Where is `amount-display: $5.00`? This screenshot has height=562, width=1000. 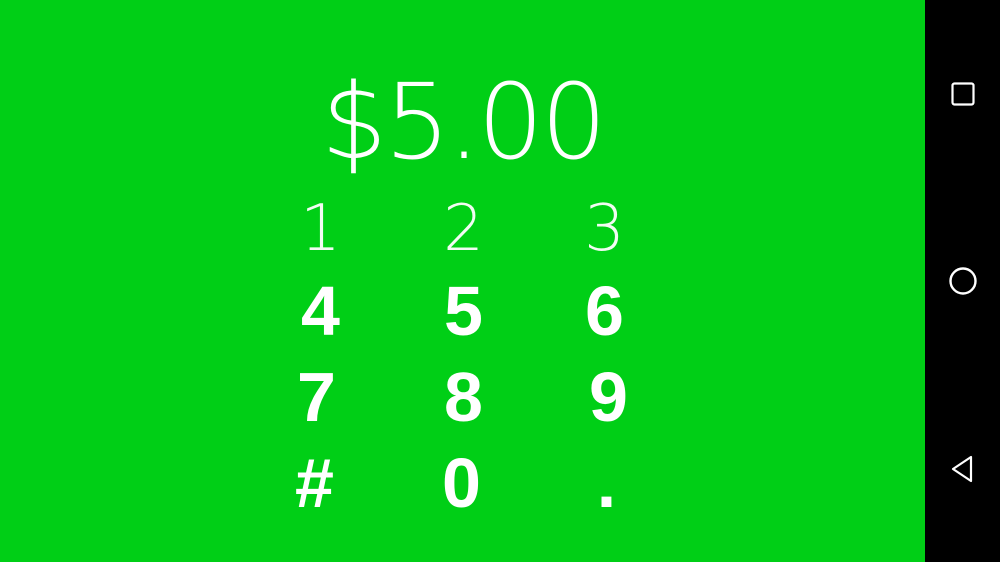
amount-display: $5.00 is located at coordinates (464, 122).